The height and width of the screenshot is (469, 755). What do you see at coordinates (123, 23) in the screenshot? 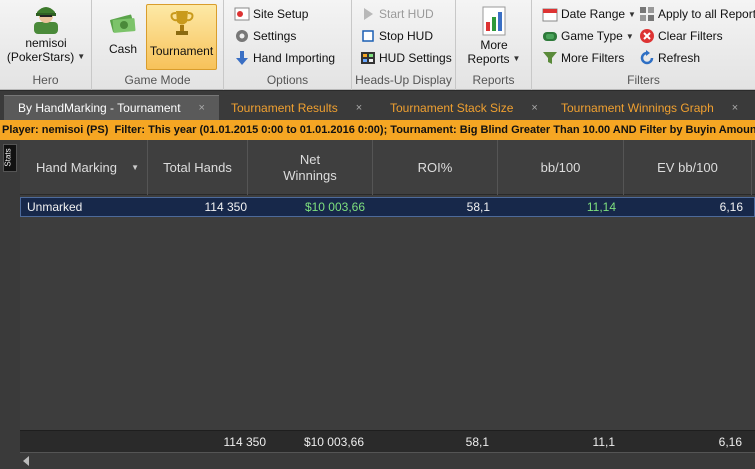
I see `cash-icon` at bounding box center [123, 23].